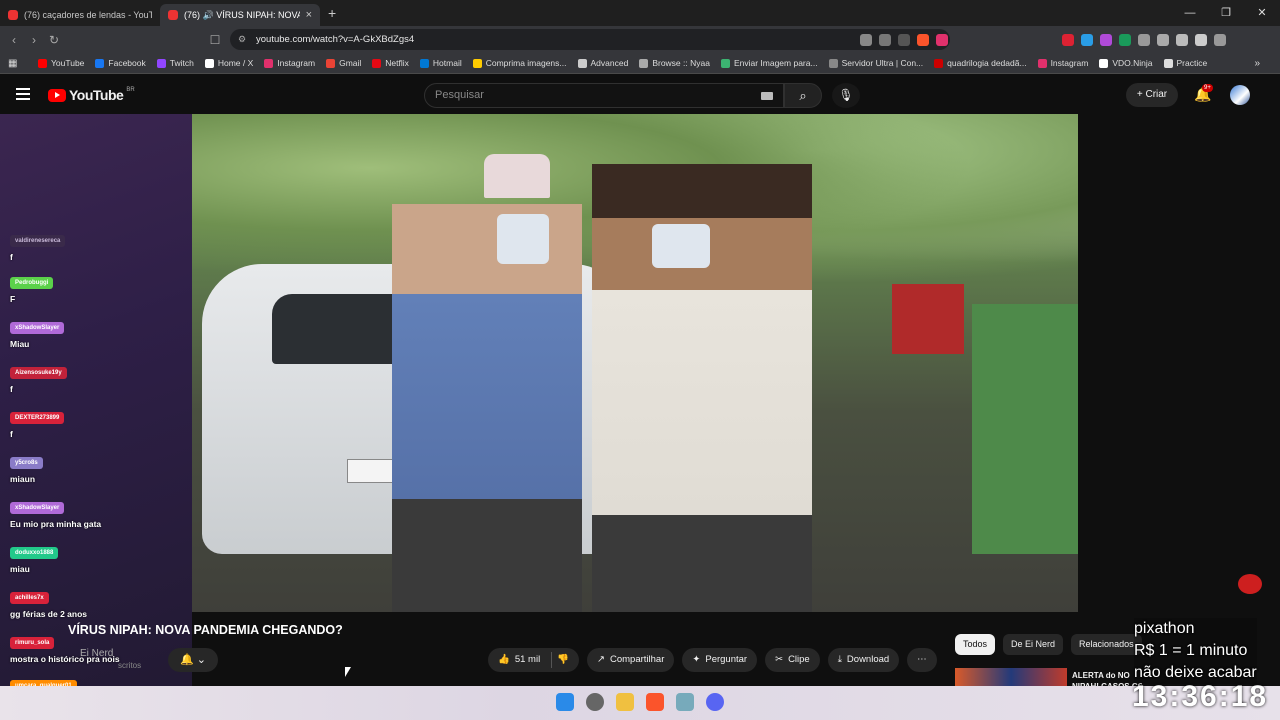 The height and width of the screenshot is (720, 1280). I want to click on chip-channel: De Ei Nerd, so click(1033, 644).